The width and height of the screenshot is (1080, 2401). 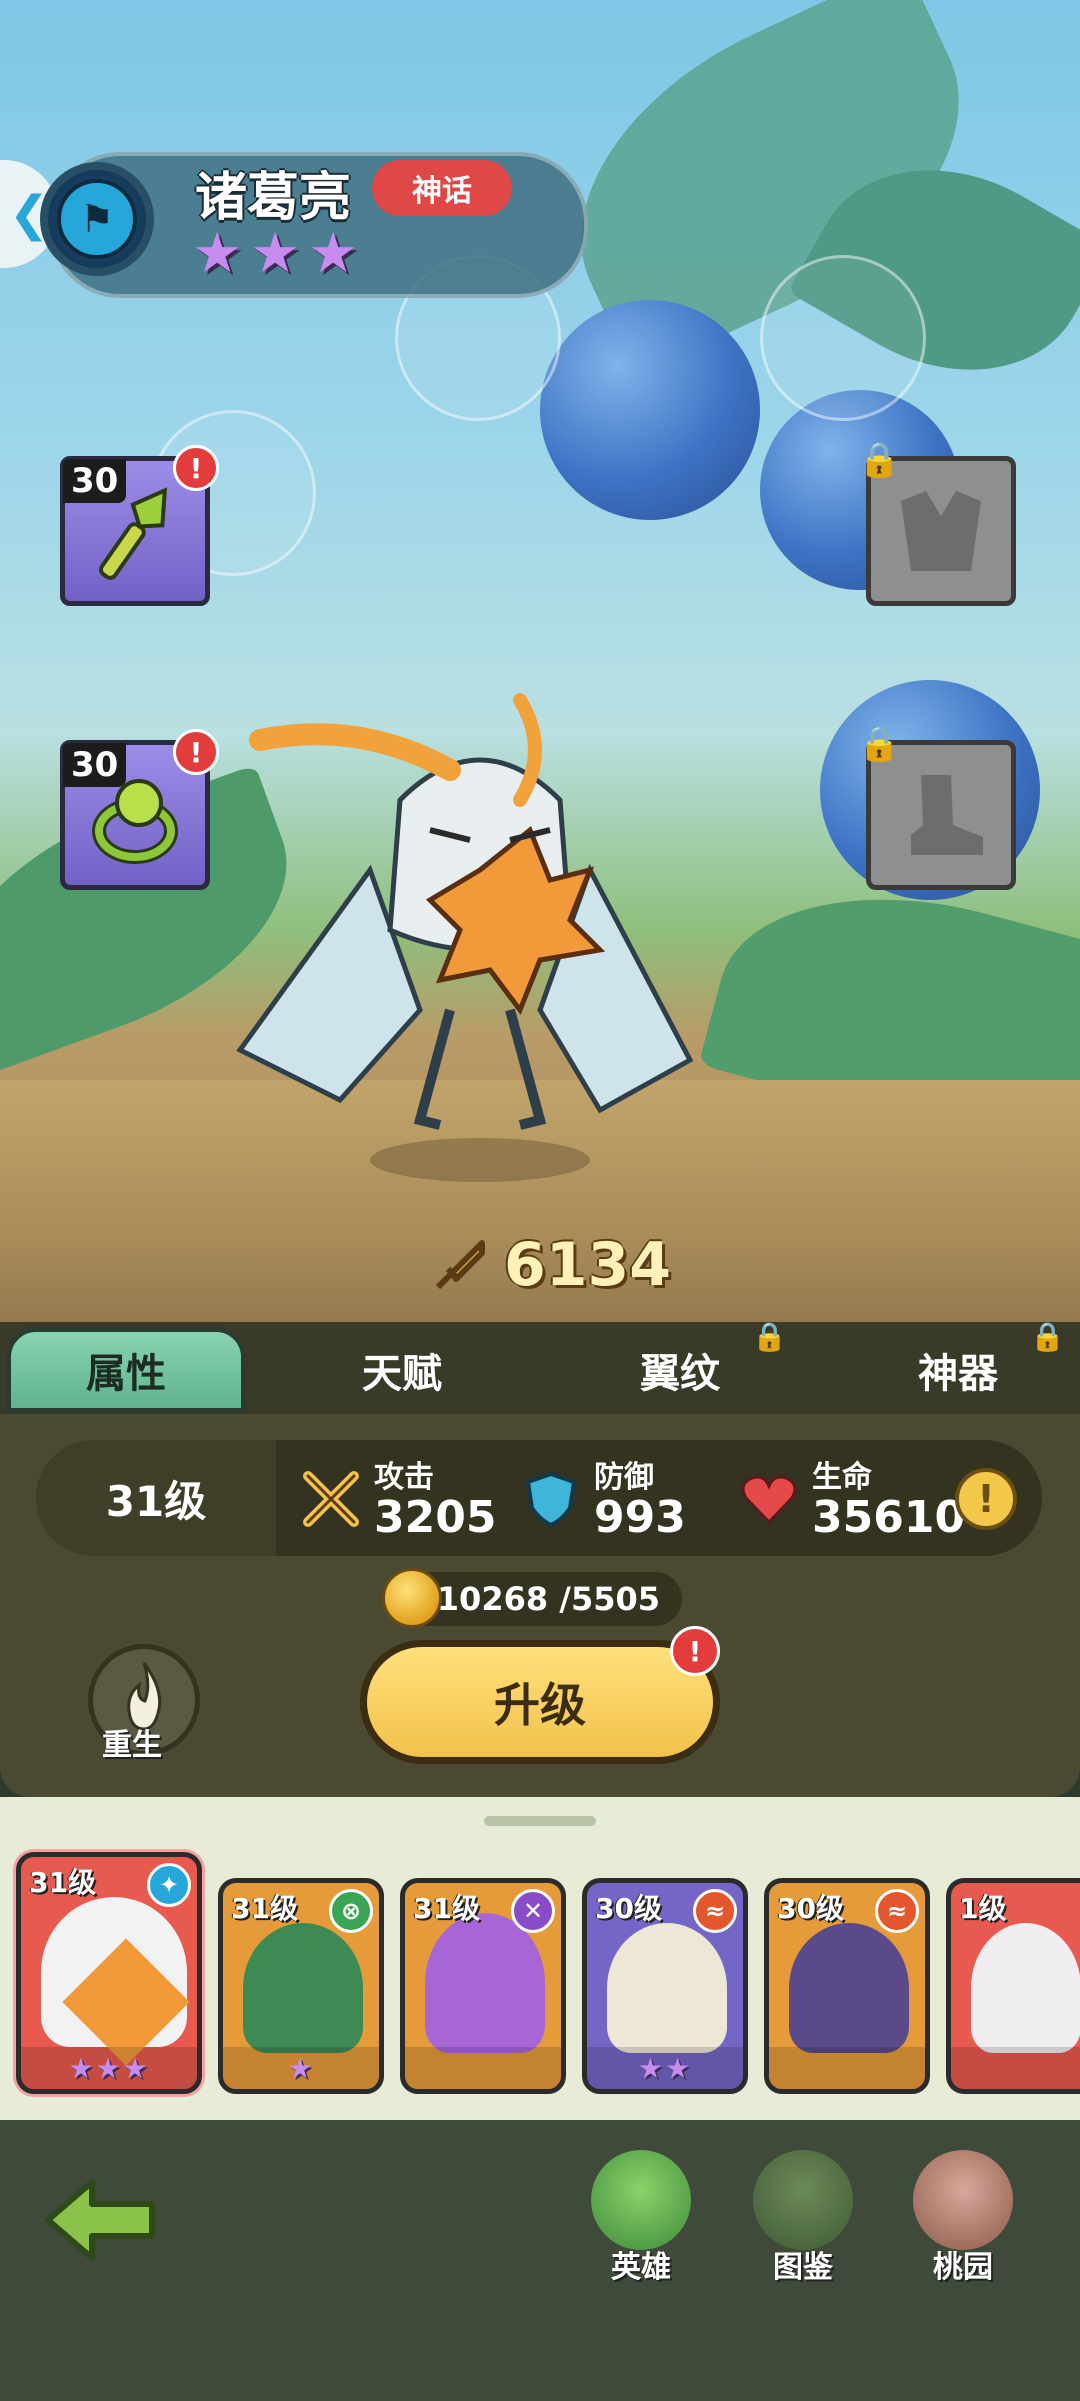 I want to click on peach-garden-icon, so click(x=963, y=2200).